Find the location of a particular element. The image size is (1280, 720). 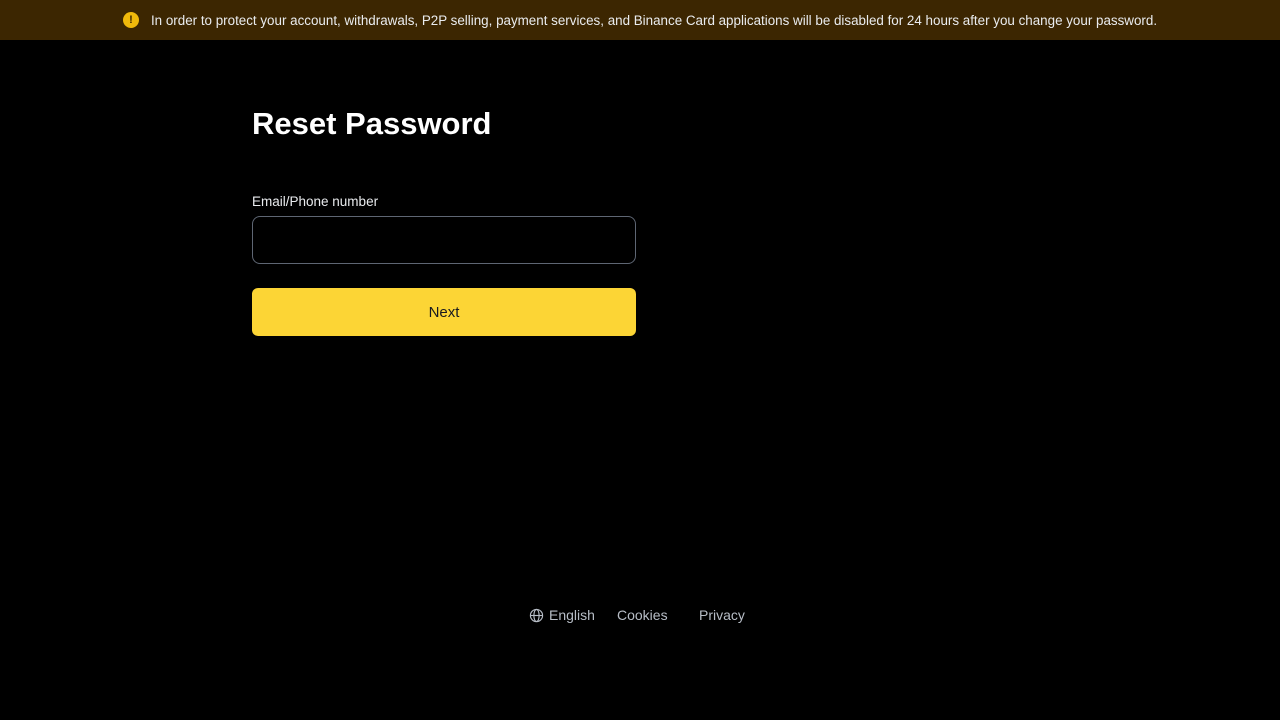

cookies-link: Cookies is located at coordinates (642, 615).